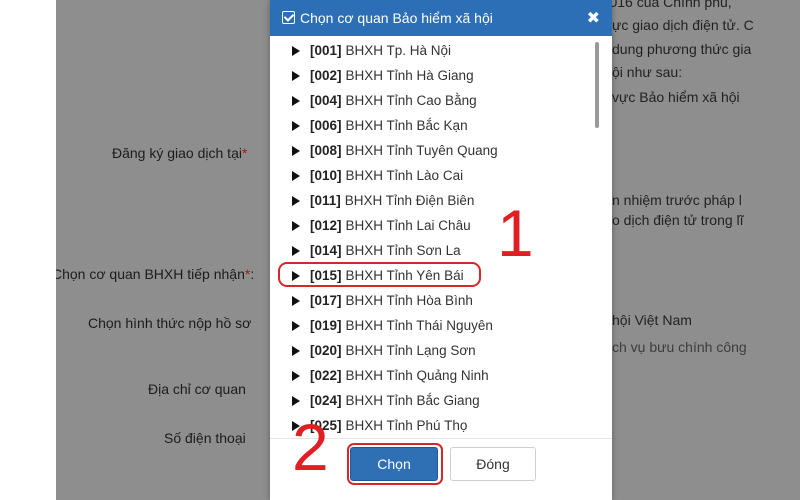 Image resolution: width=800 pixels, height=500 pixels. I want to click on agency-name: BHXH Tỉnh Lào Cai, so click(404, 175).